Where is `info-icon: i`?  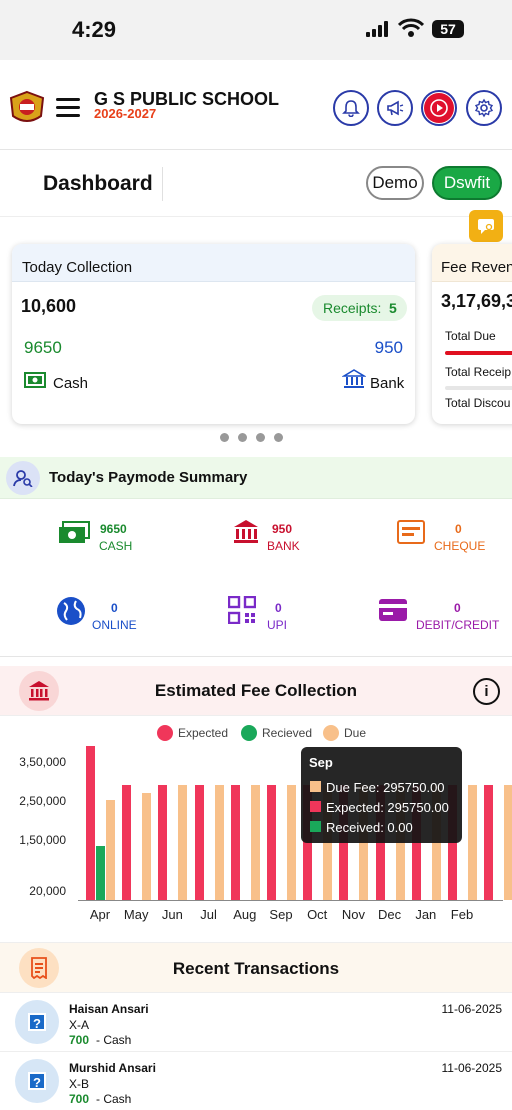 info-icon: i is located at coordinates (486, 691).